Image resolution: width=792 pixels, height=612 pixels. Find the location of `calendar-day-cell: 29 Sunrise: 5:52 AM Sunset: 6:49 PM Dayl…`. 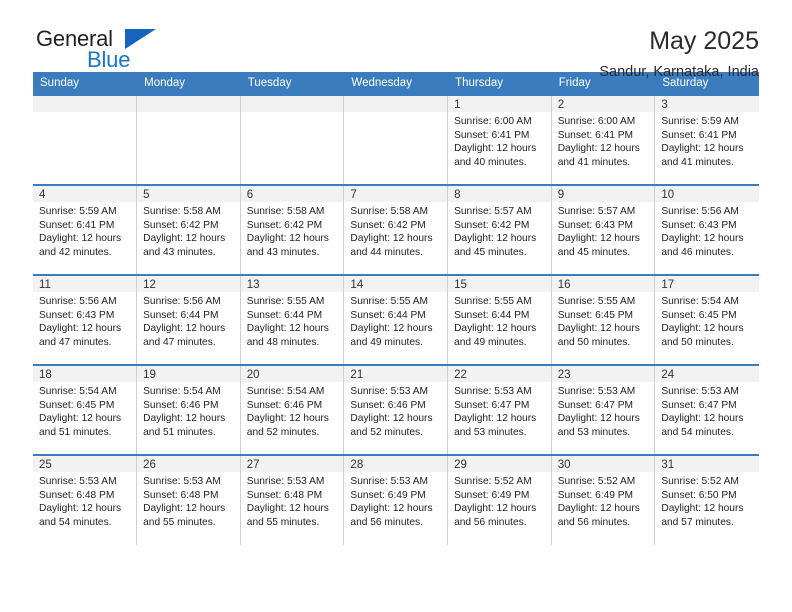

calendar-day-cell: 29 Sunrise: 5:52 AM Sunset: 6:49 PM Dayl… is located at coordinates (499, 499).